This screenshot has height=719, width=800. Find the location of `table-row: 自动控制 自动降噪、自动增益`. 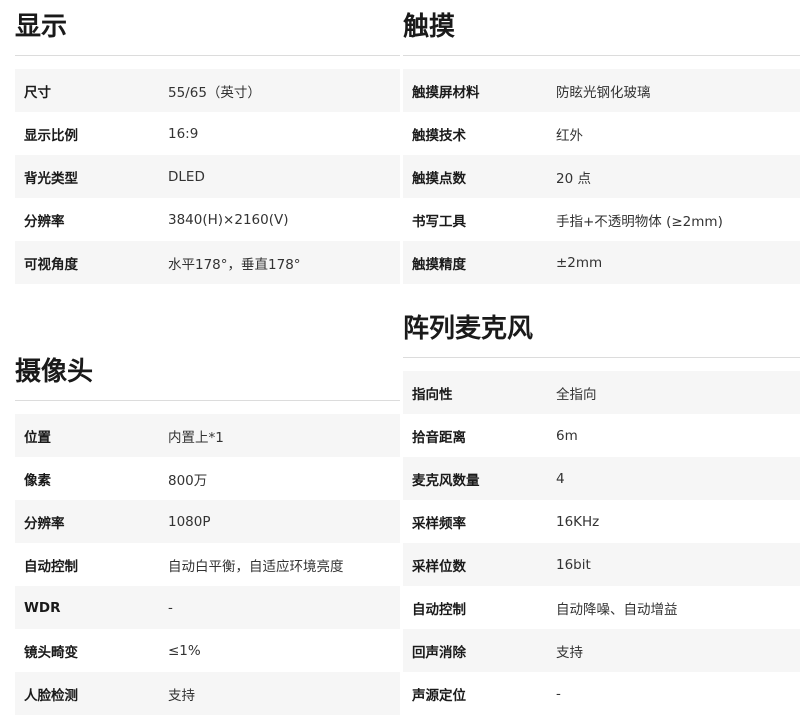

table-row: 自动控制 自动降噪、自动增益 is located at coordinates (601, 607).